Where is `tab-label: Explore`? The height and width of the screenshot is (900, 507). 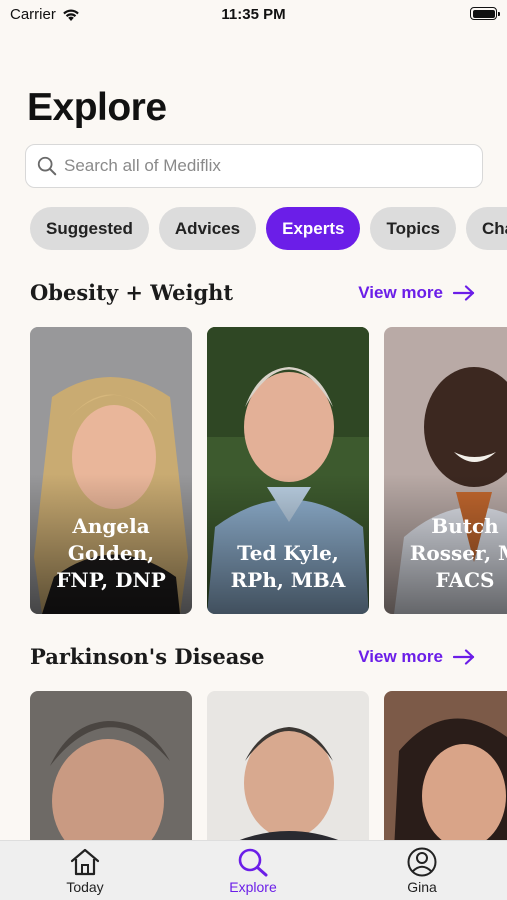 tab-label: Explore is located at coordinates (253, 887).